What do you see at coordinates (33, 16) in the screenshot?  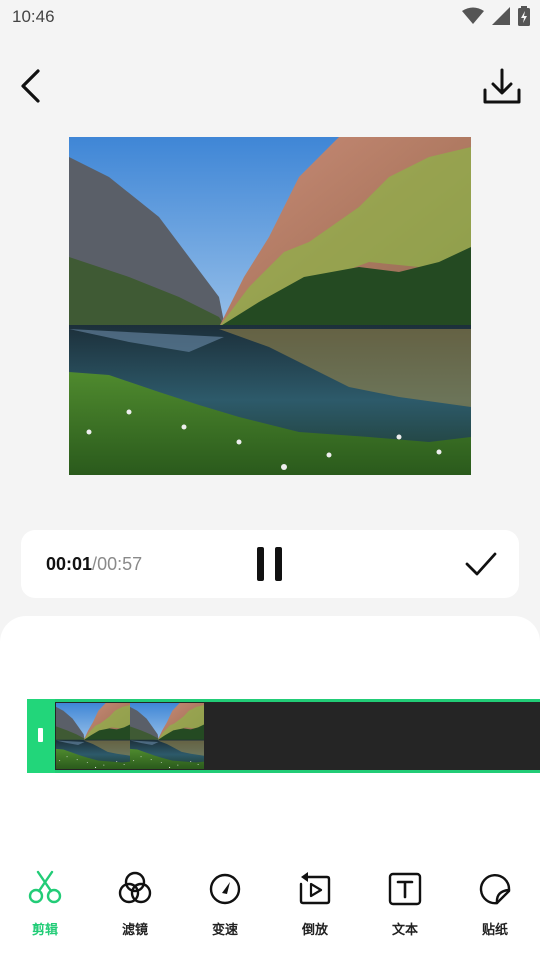 I see `status-time: 10:46` at bounding box center [33, 16].